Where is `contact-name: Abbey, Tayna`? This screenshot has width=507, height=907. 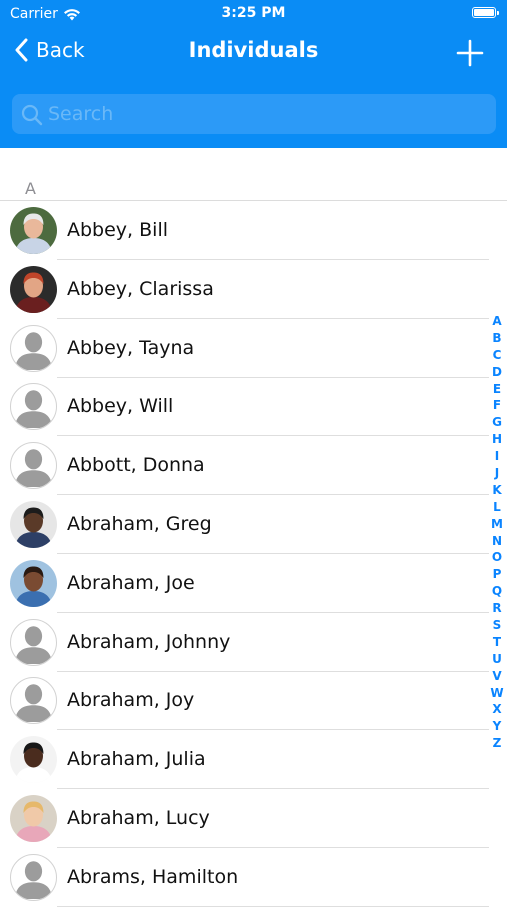 contact-name: Abbey, Tayna is located at coordinates (131, 347).